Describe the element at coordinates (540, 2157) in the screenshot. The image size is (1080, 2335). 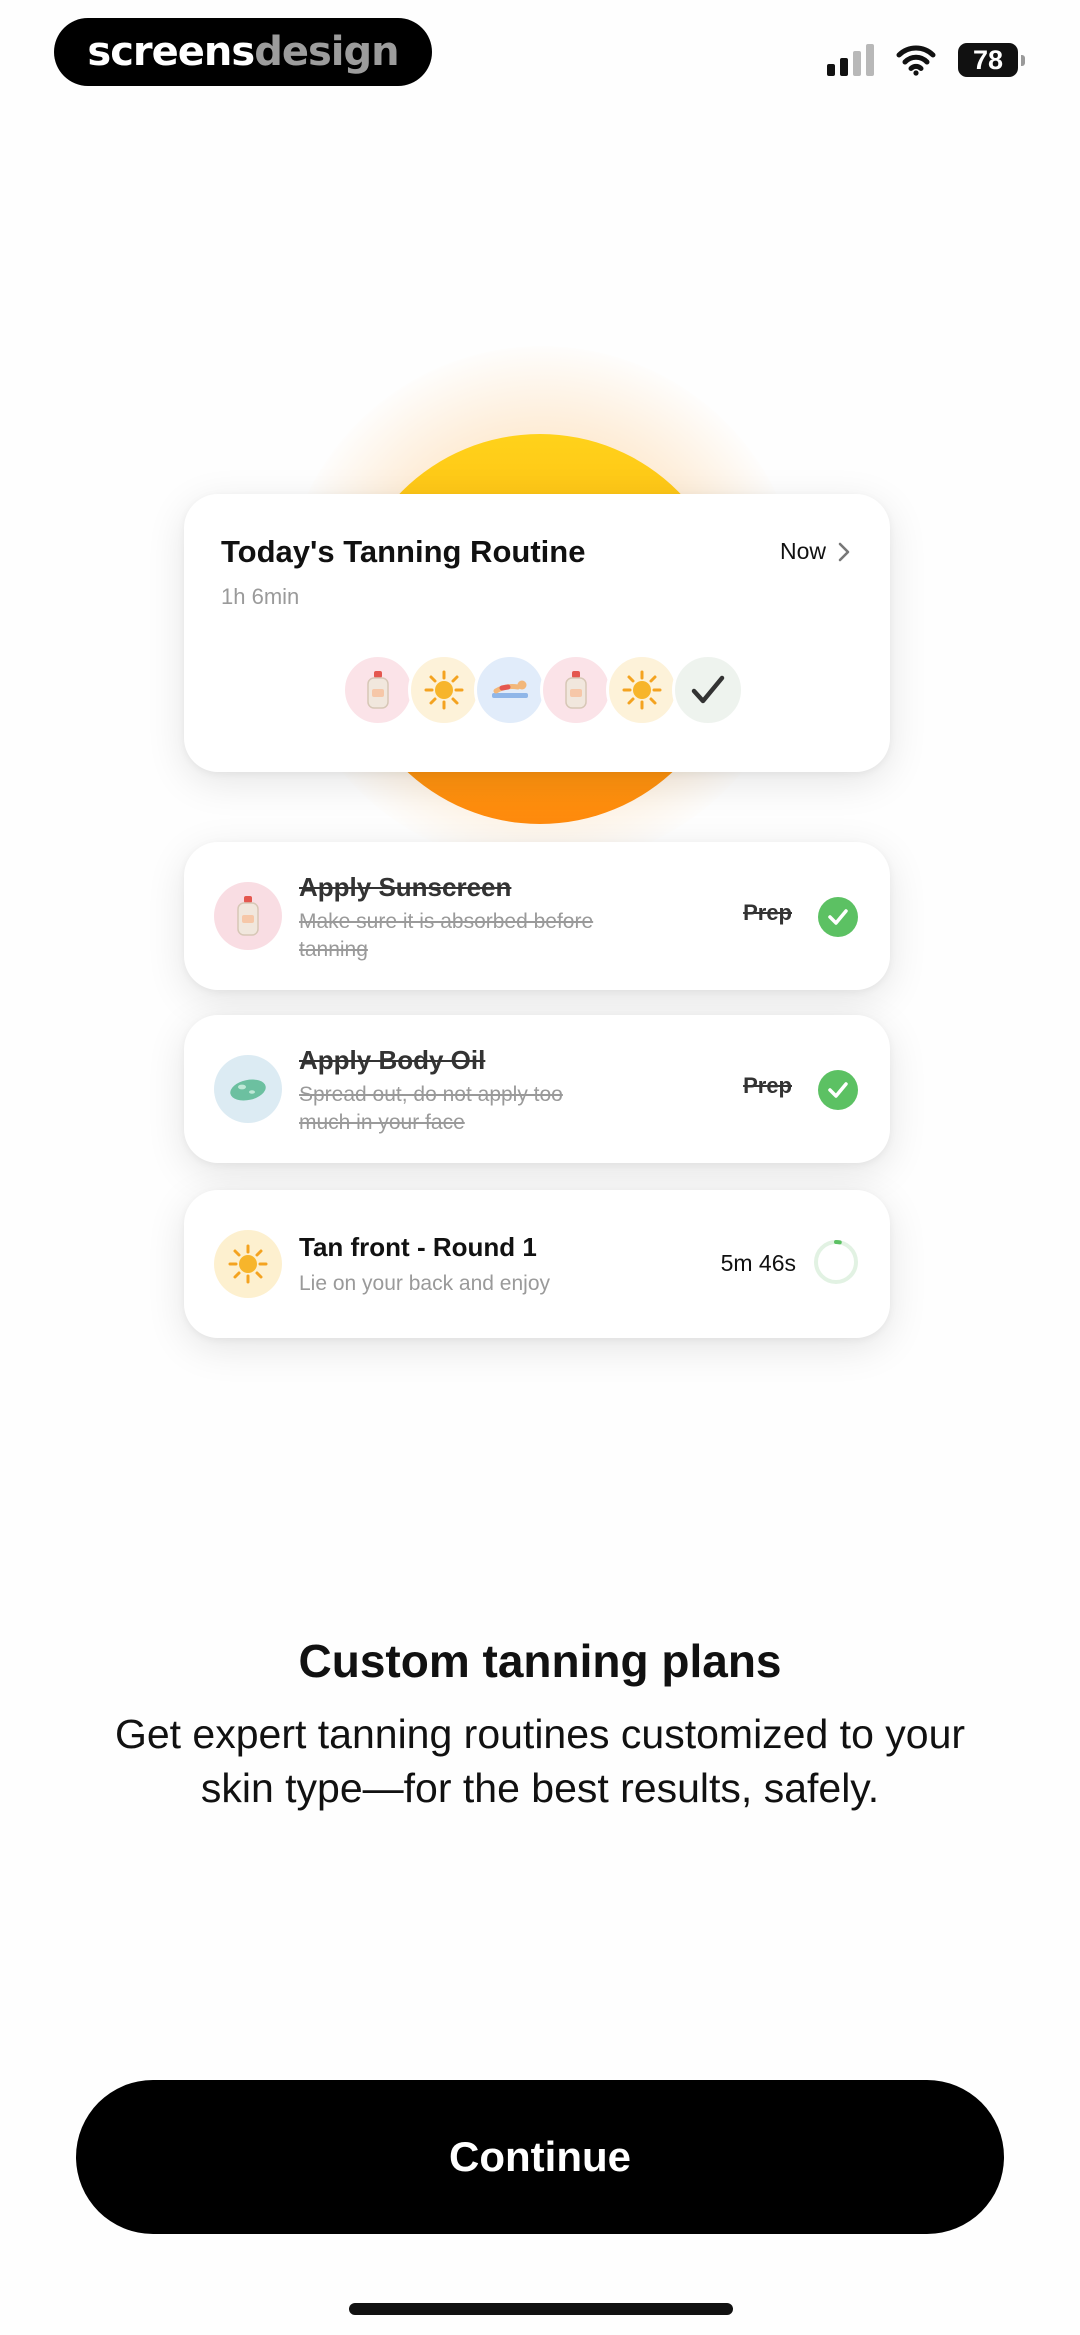
I see `continue-button: Continue` at that location.